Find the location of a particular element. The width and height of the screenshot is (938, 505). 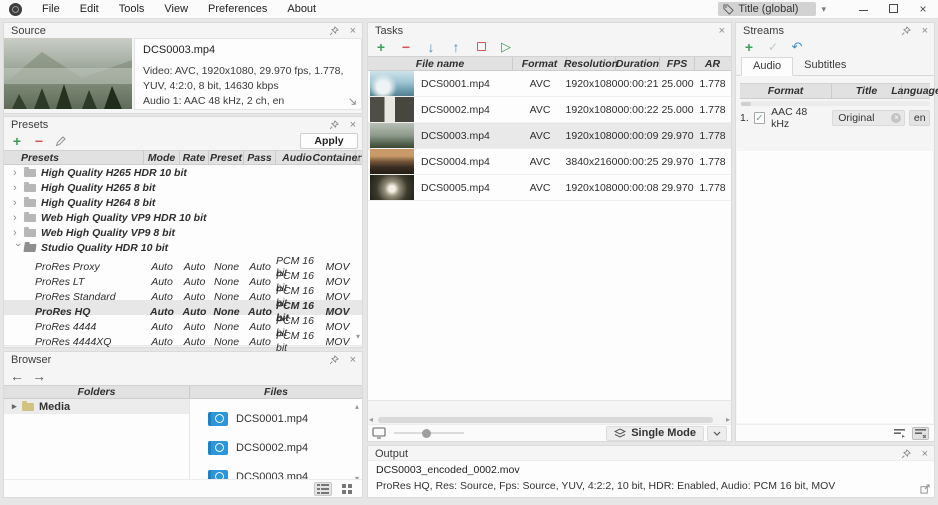

scroll-left-icon: ◂ is located at coordinates (371, 420).